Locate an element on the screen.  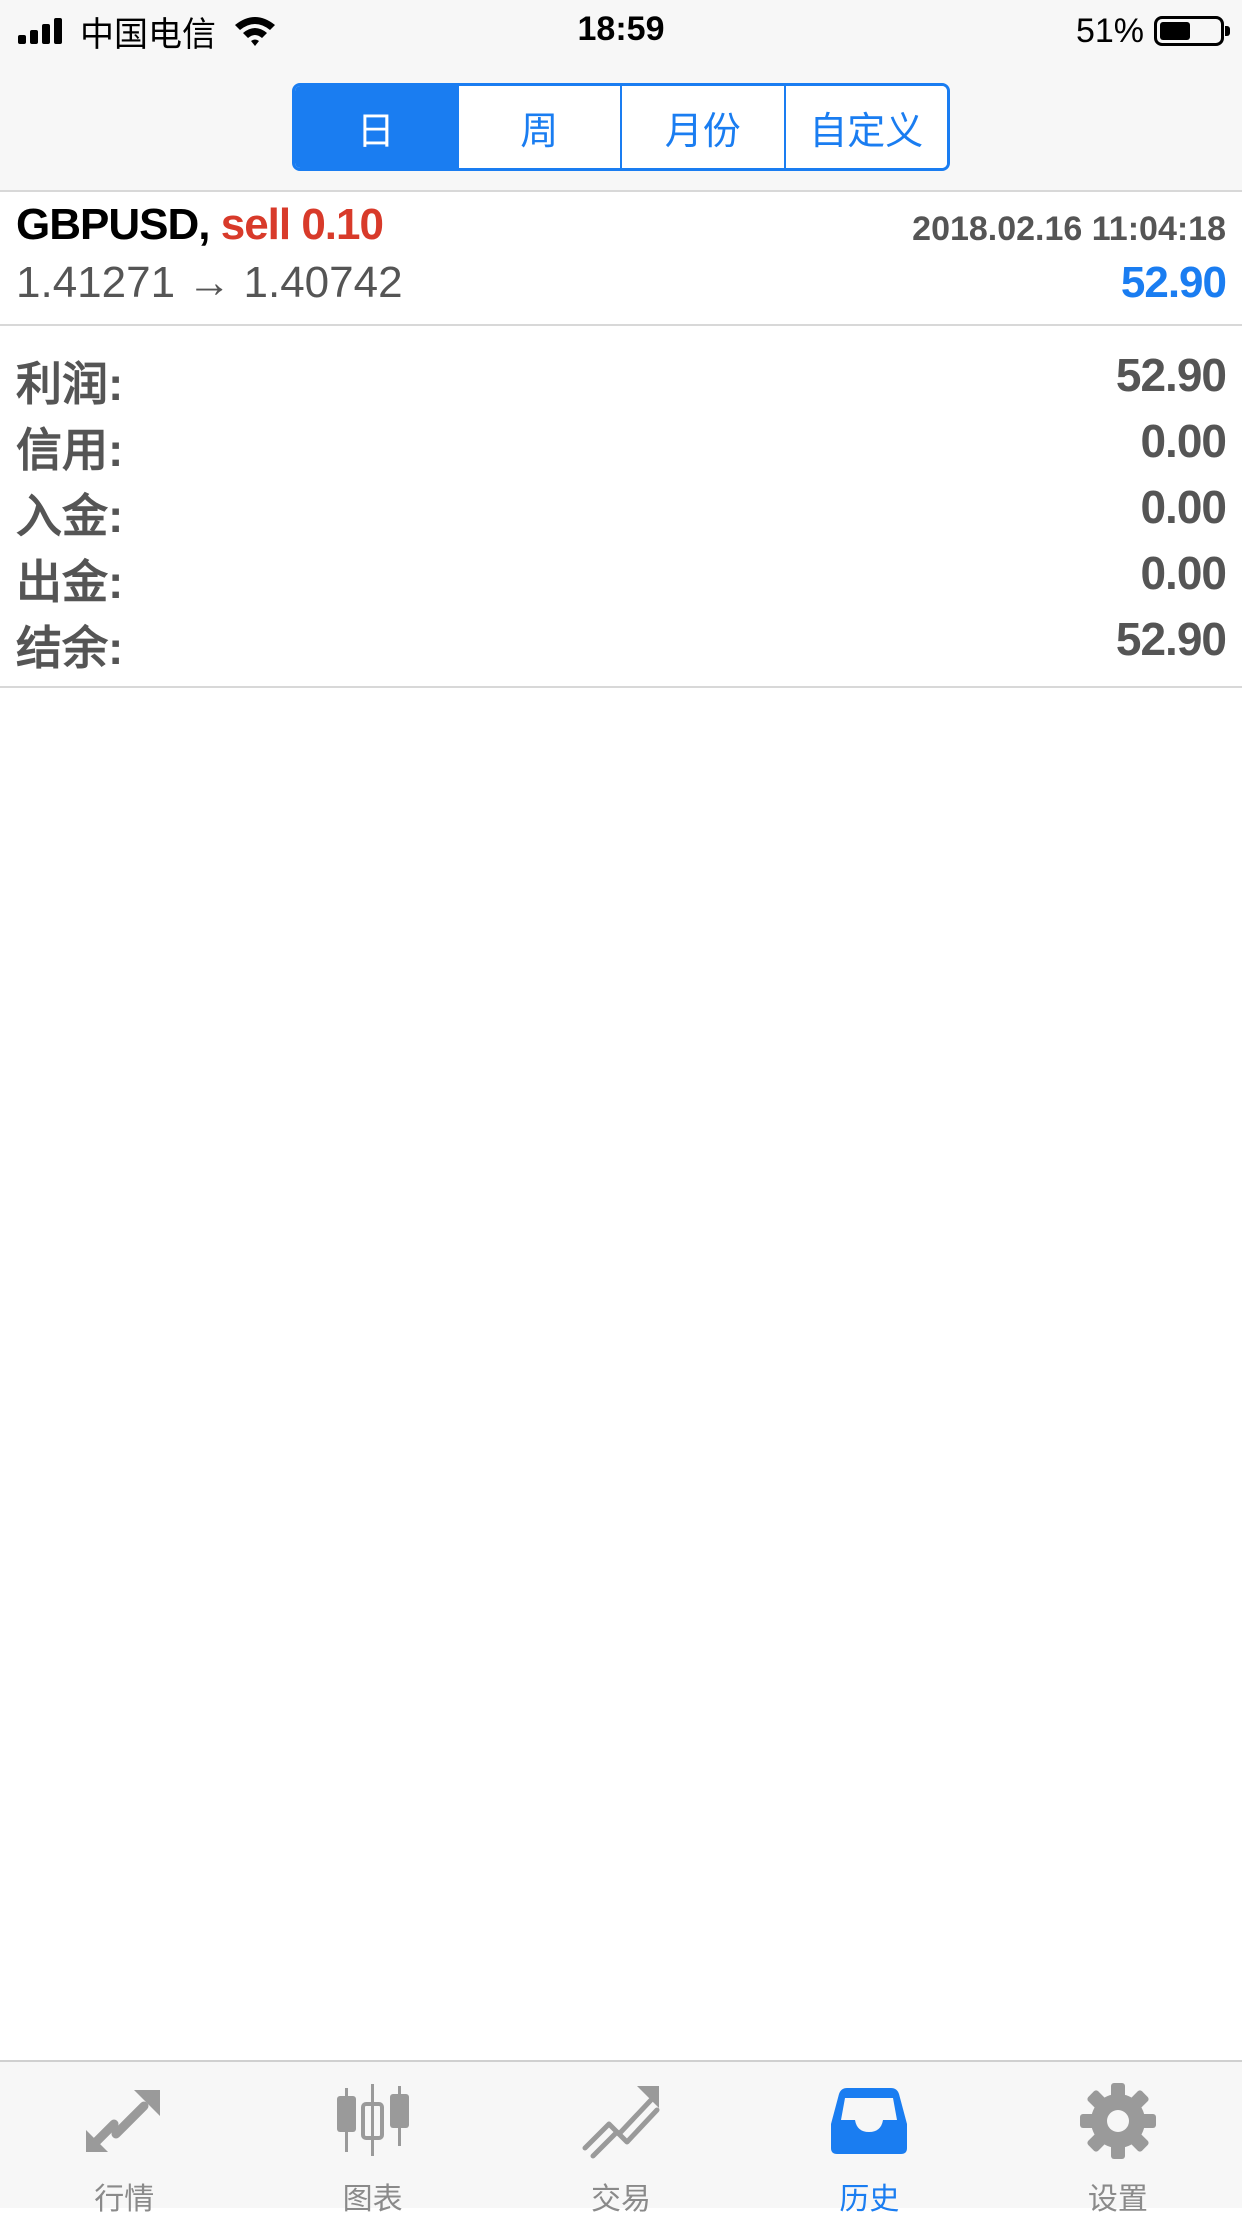
candlestick-chart-icon is located at coordinates (372, 2120).